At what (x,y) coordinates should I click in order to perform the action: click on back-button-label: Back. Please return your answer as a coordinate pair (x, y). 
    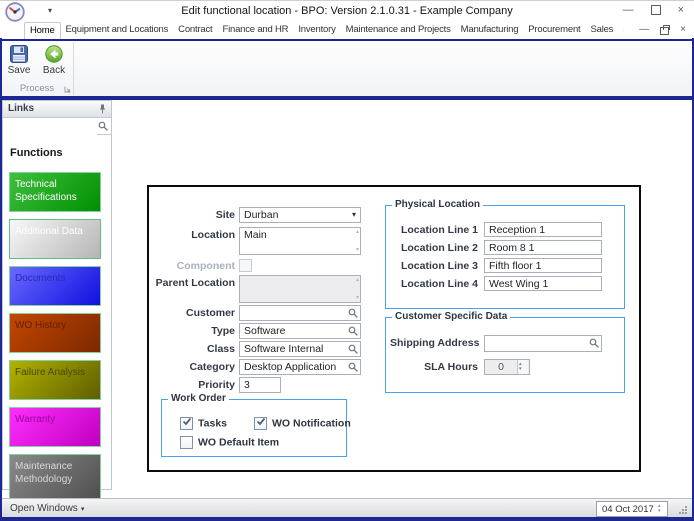
    Looking at the image, I should click on (54, 70).